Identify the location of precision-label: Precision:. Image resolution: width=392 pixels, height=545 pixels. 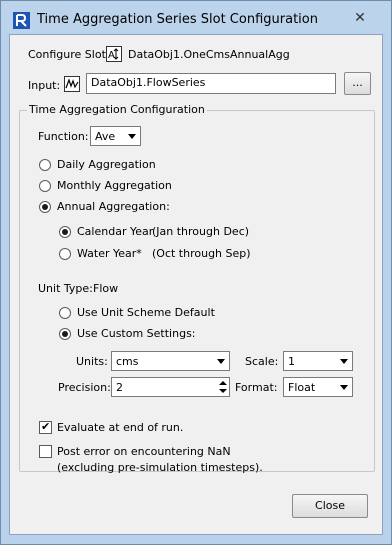
(84, 387).